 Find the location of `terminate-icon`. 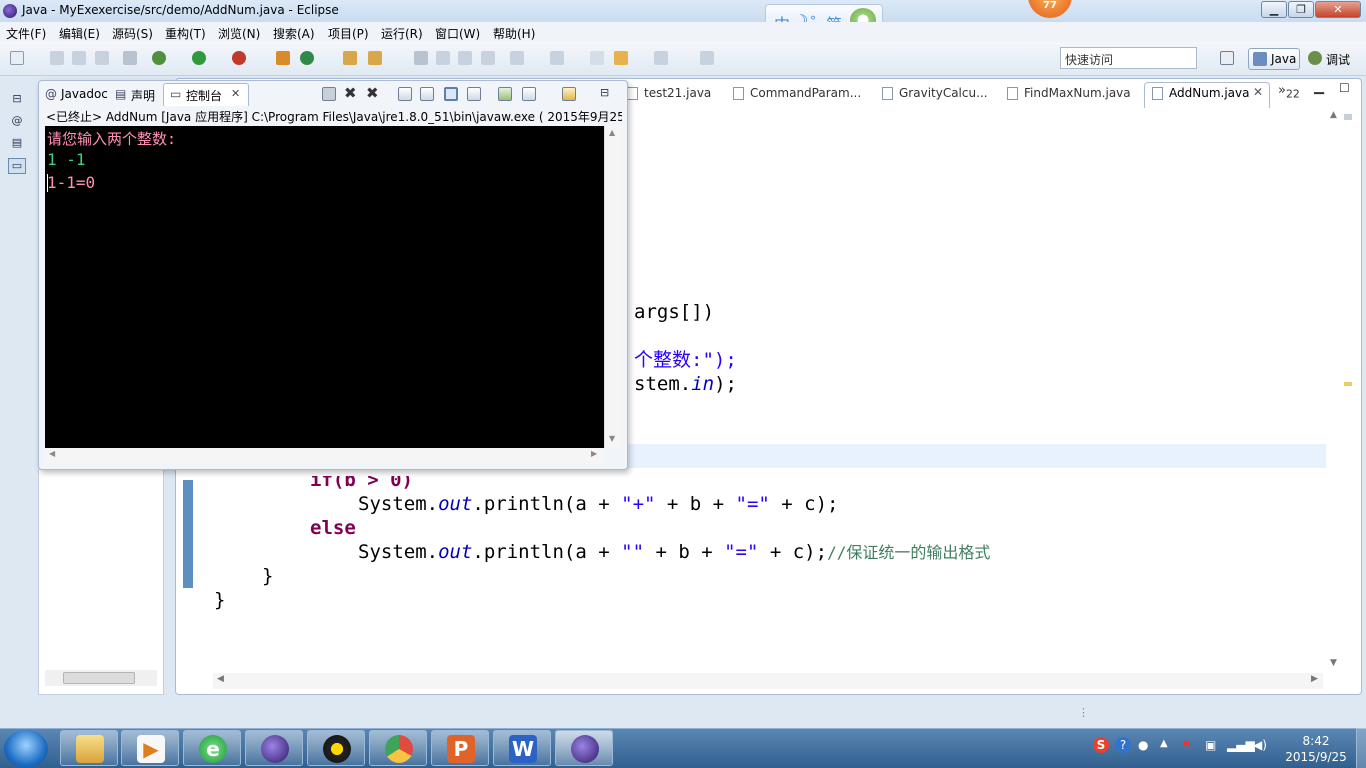

terminate-icon is located at coordinates (329, 94).